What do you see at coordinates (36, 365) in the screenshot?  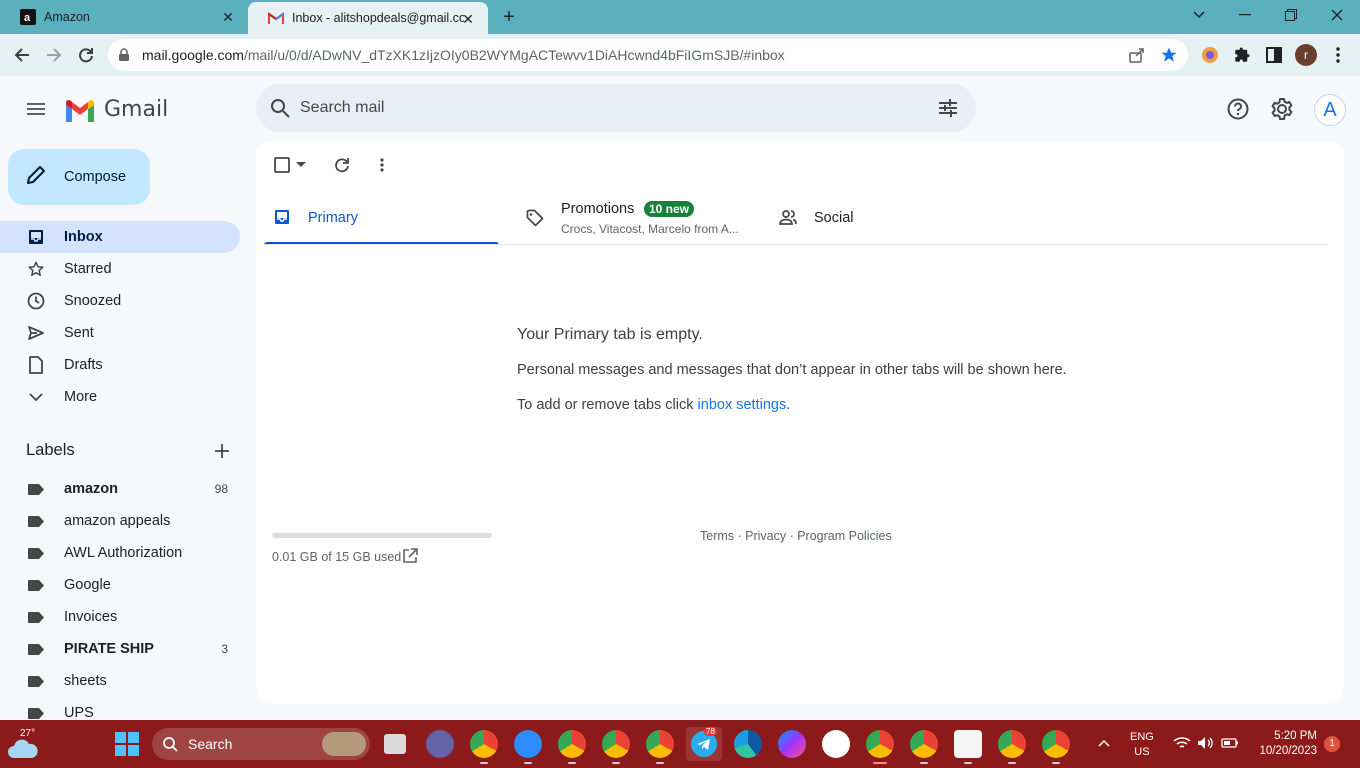 I see `draft-icon` at bounding box center [36, 365].